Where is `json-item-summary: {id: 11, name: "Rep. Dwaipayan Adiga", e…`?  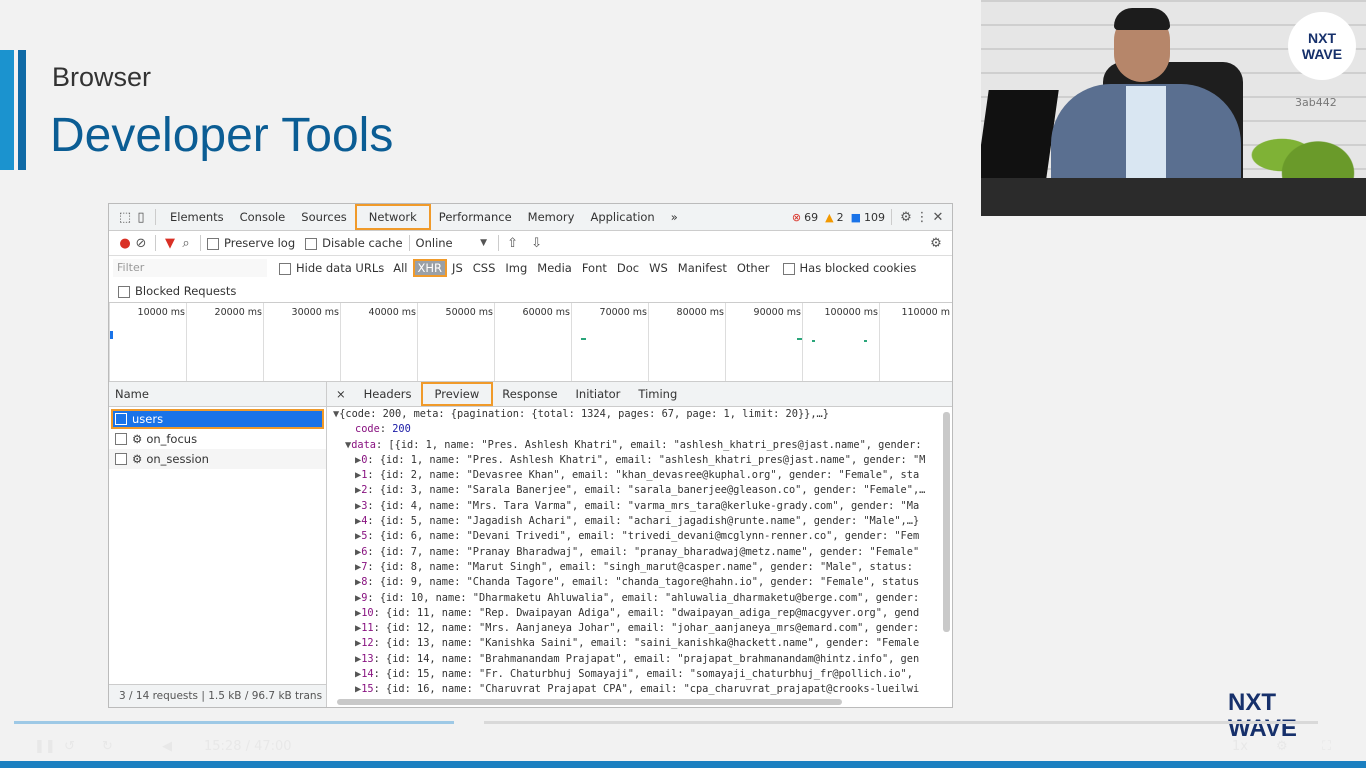 json-item-summary: {id: 11, name: "Rep. Dwaipayan Adiga", e… is located at coordinates (653, 612).